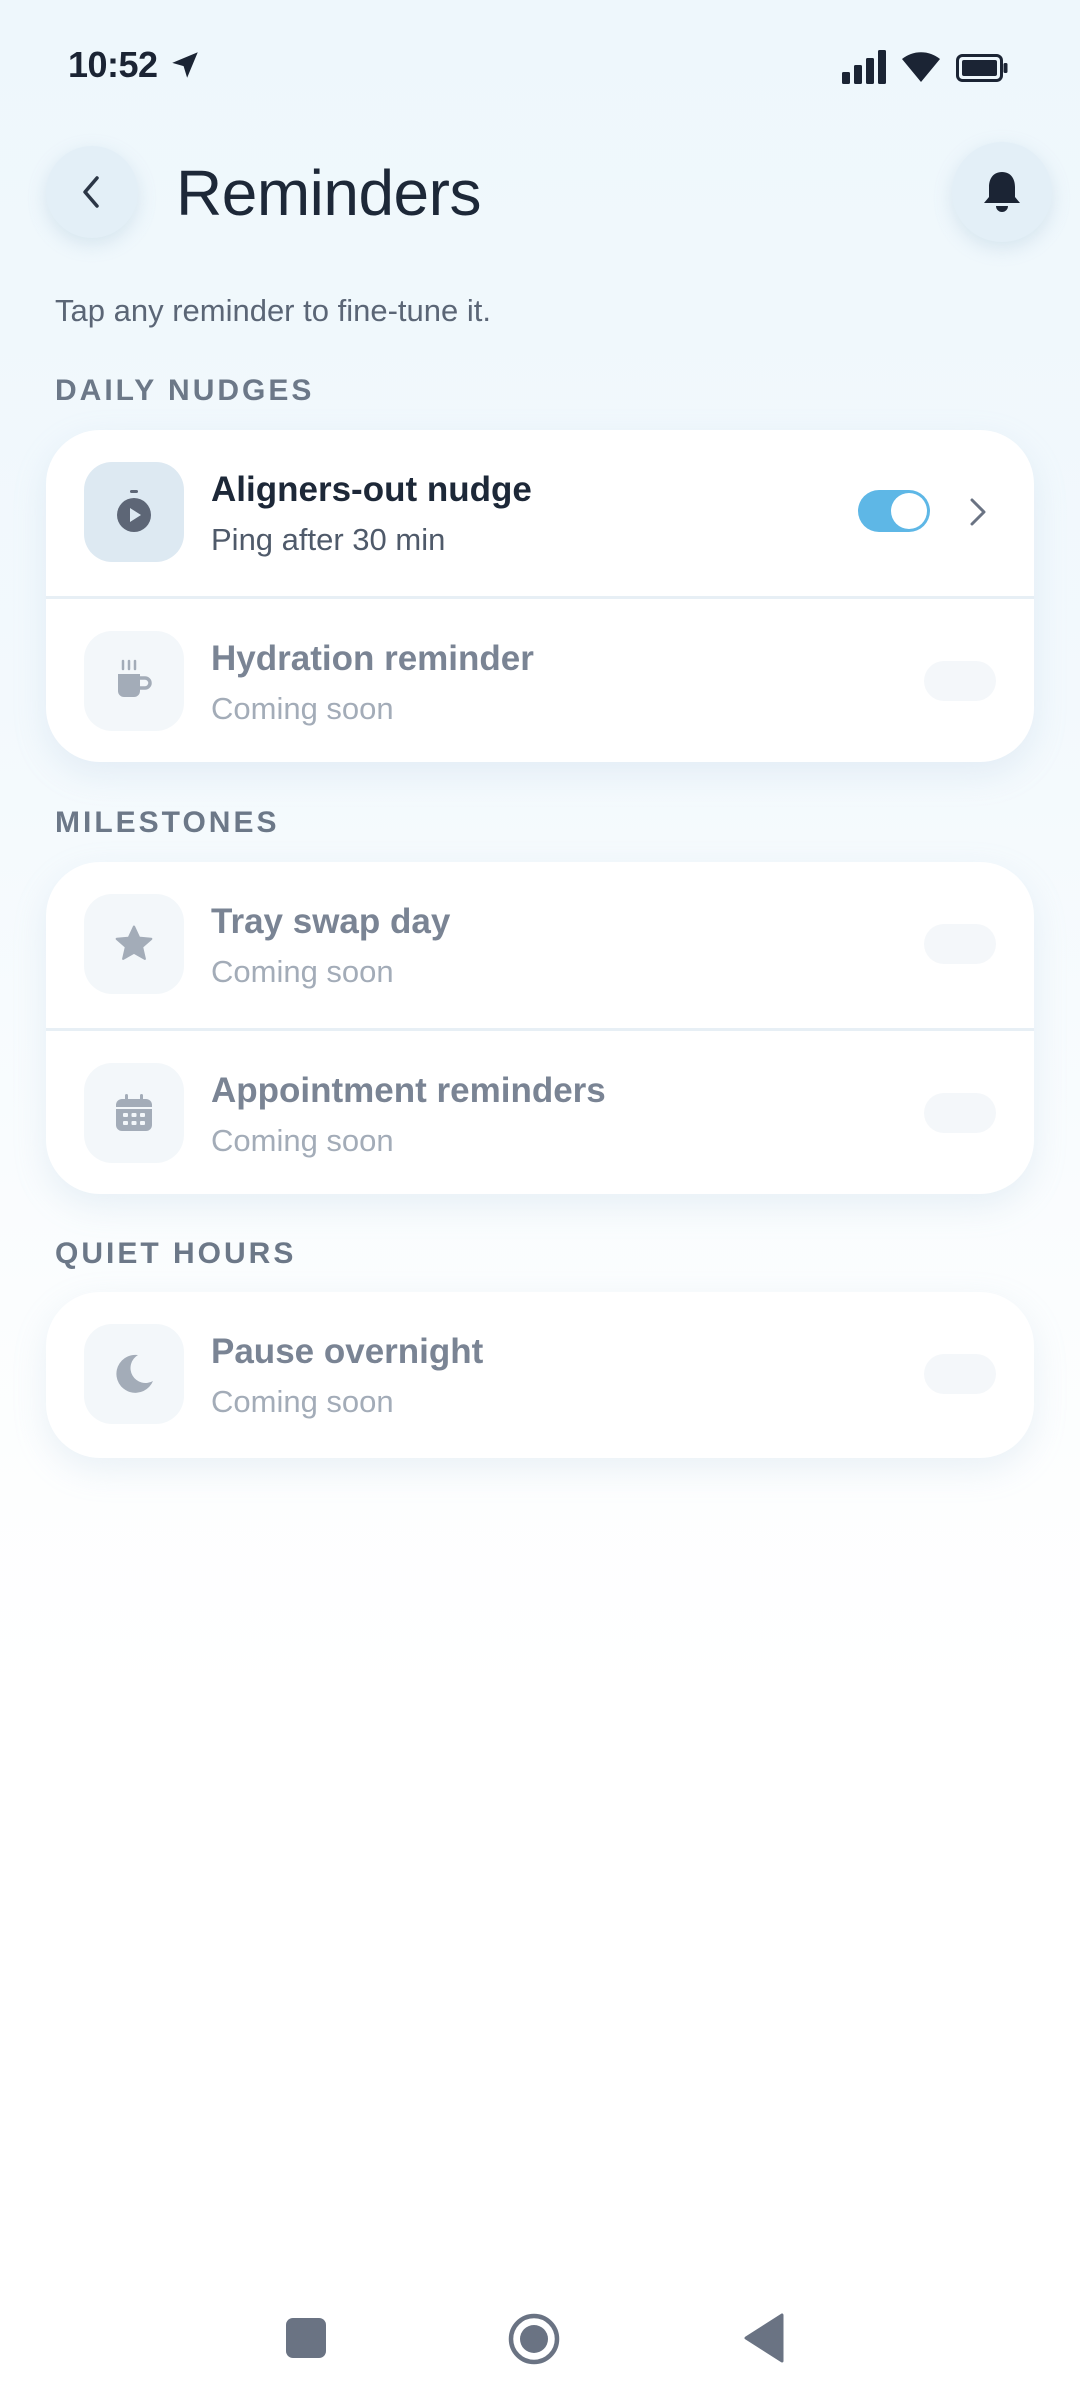  I want to click on page-subtitle: Tap any reminder to fine-tune it., so click(273, 310).